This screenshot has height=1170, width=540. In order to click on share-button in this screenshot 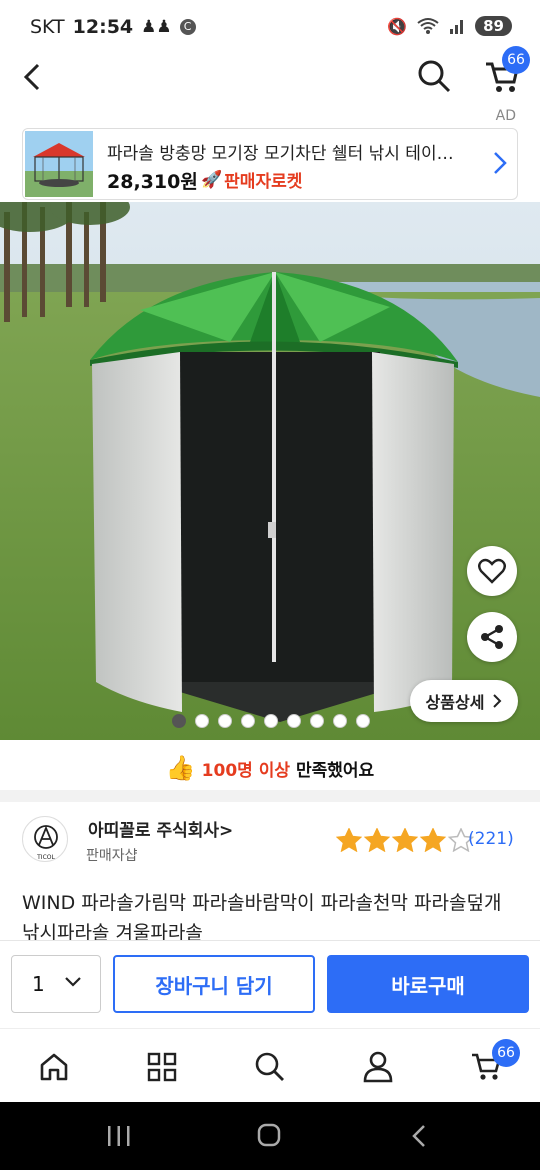, I will do `click(492, 637)`.